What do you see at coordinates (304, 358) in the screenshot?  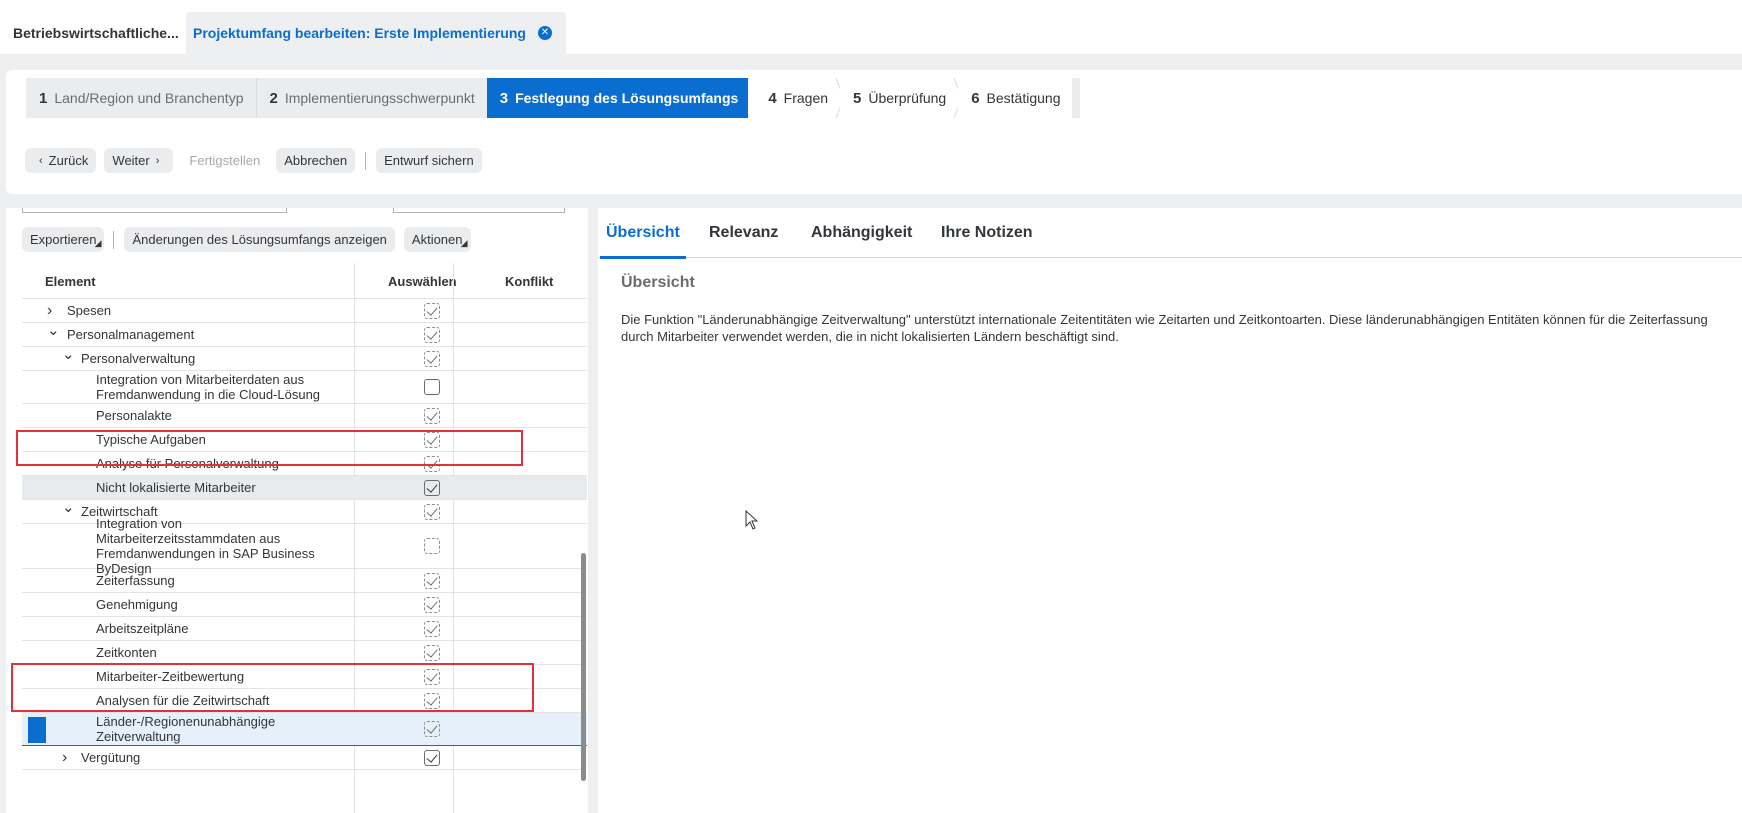 I see `table-row: ⌄ Personalverwaltung` at bounding box center [304, 358].